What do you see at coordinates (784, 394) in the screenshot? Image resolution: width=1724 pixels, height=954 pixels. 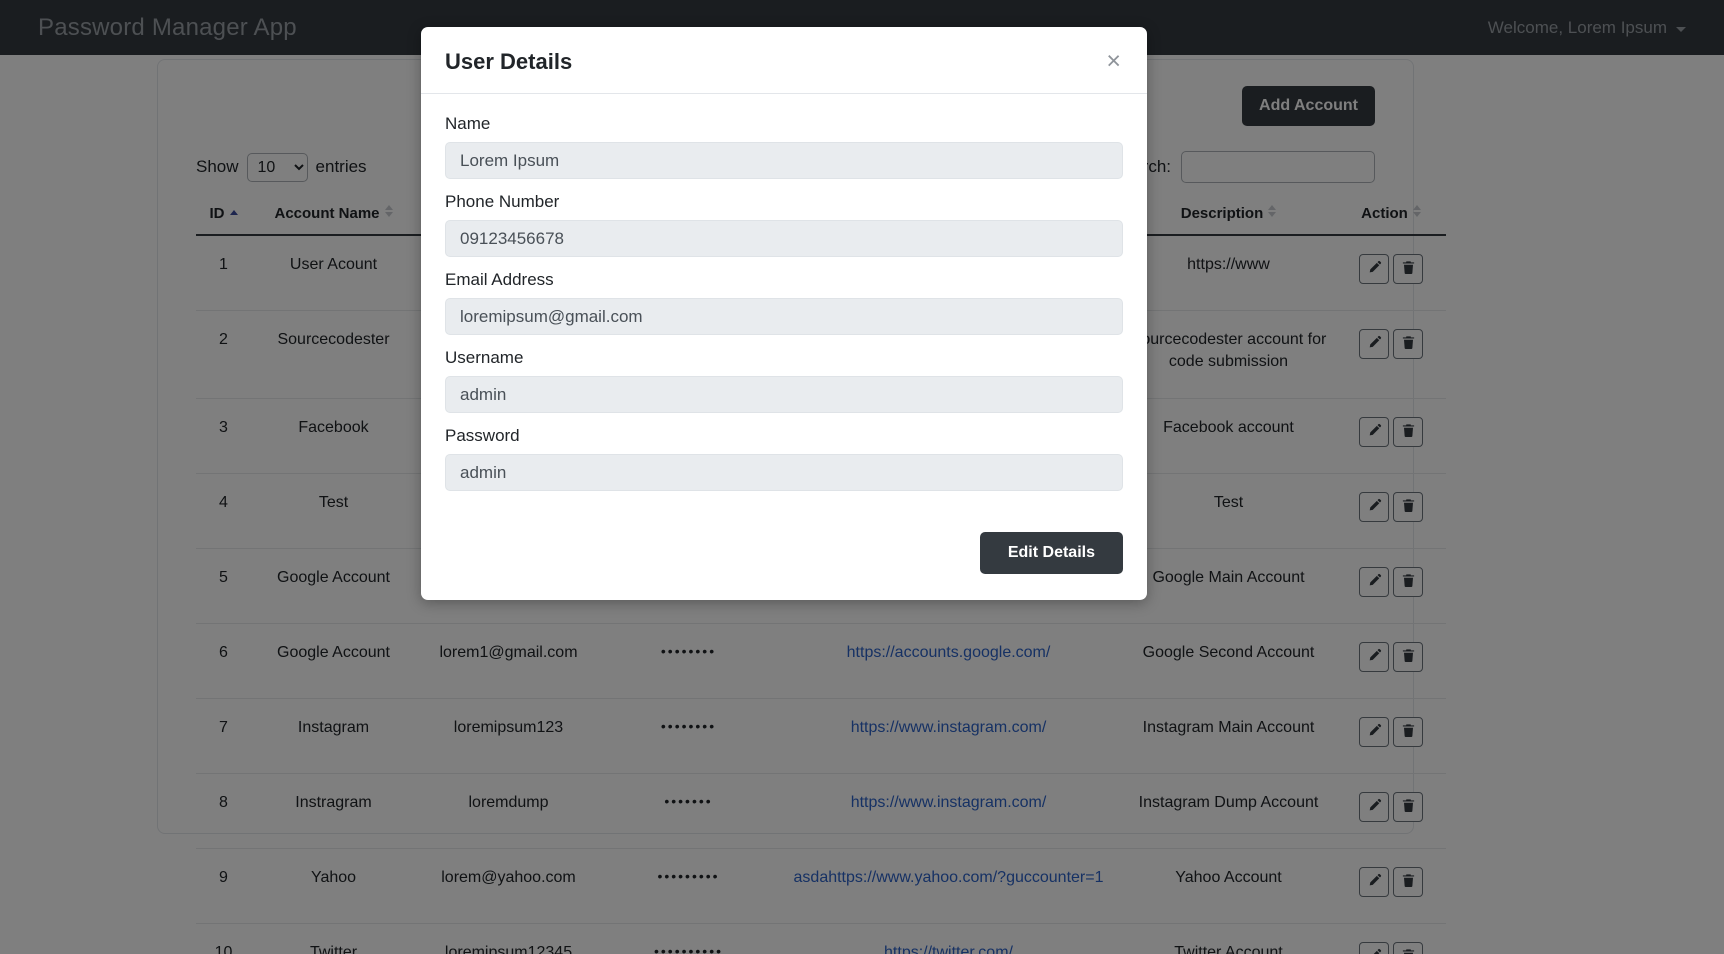 I see `username-field` at bounding box center [784, 394].